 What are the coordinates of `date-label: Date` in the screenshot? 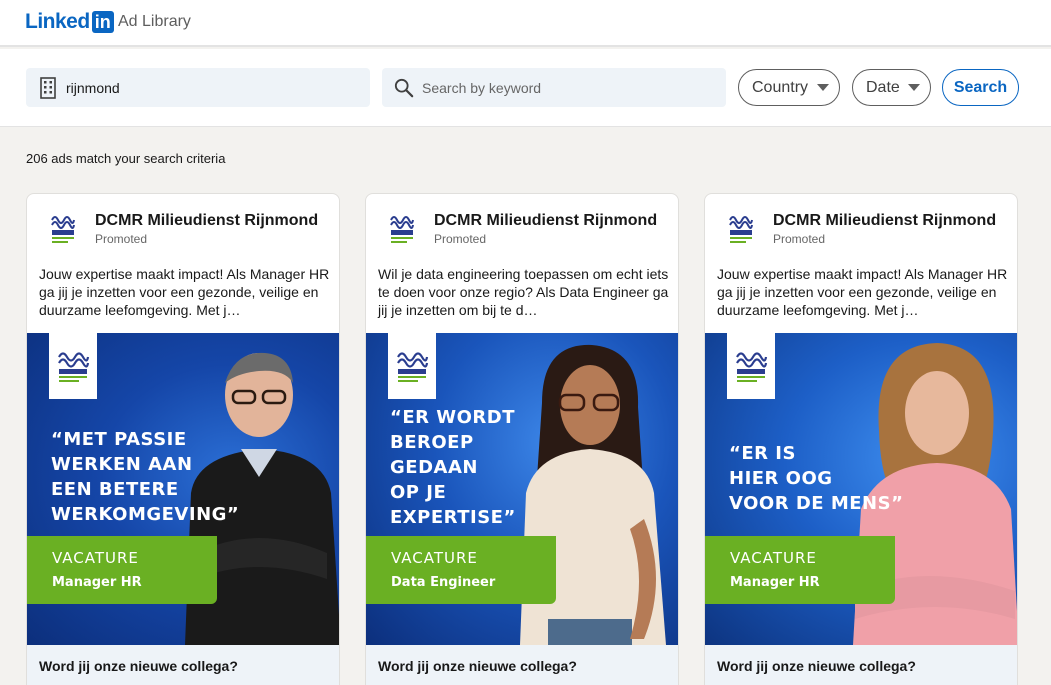 It's located at (883, 87).